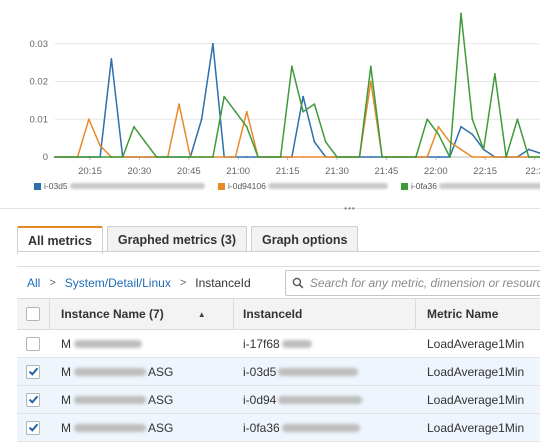 Image resolution: width=540 pixels, height=442 pixels. Describe the element at coordinates (270, 208) in the screenshot. I see `panel-divider` at that location.